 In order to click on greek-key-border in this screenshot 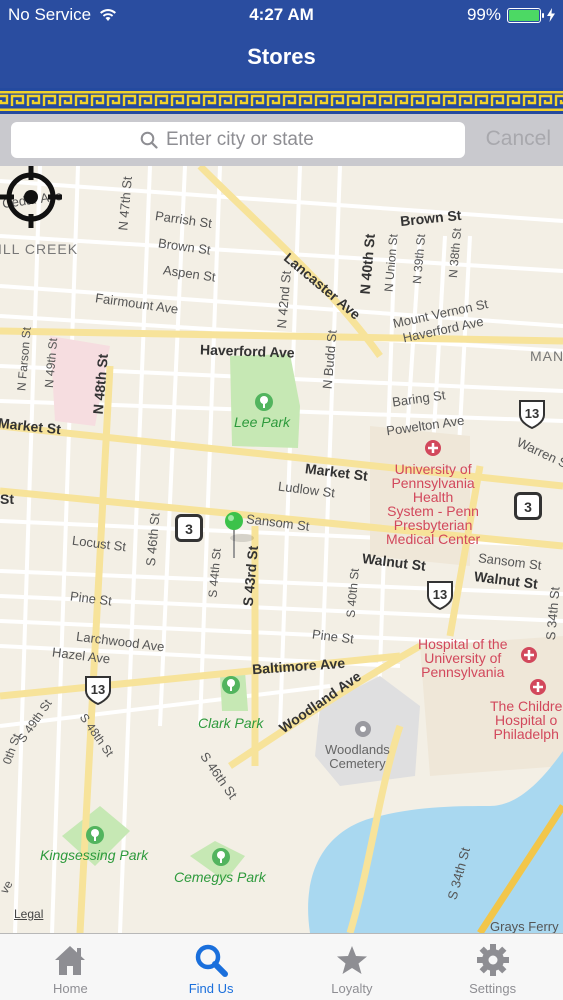, I will do `click(281, 101)`.